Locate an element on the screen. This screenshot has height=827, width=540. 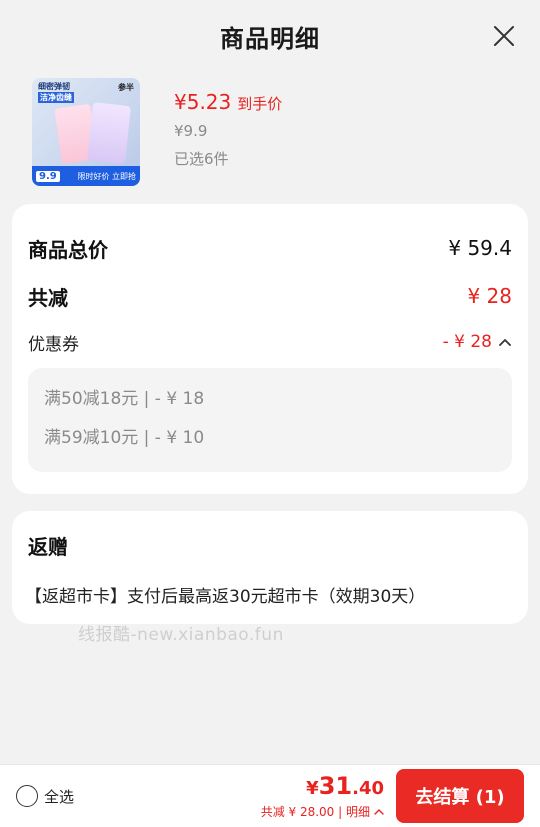
final-price: ¥5.23 is located at coordinates (203, 102).